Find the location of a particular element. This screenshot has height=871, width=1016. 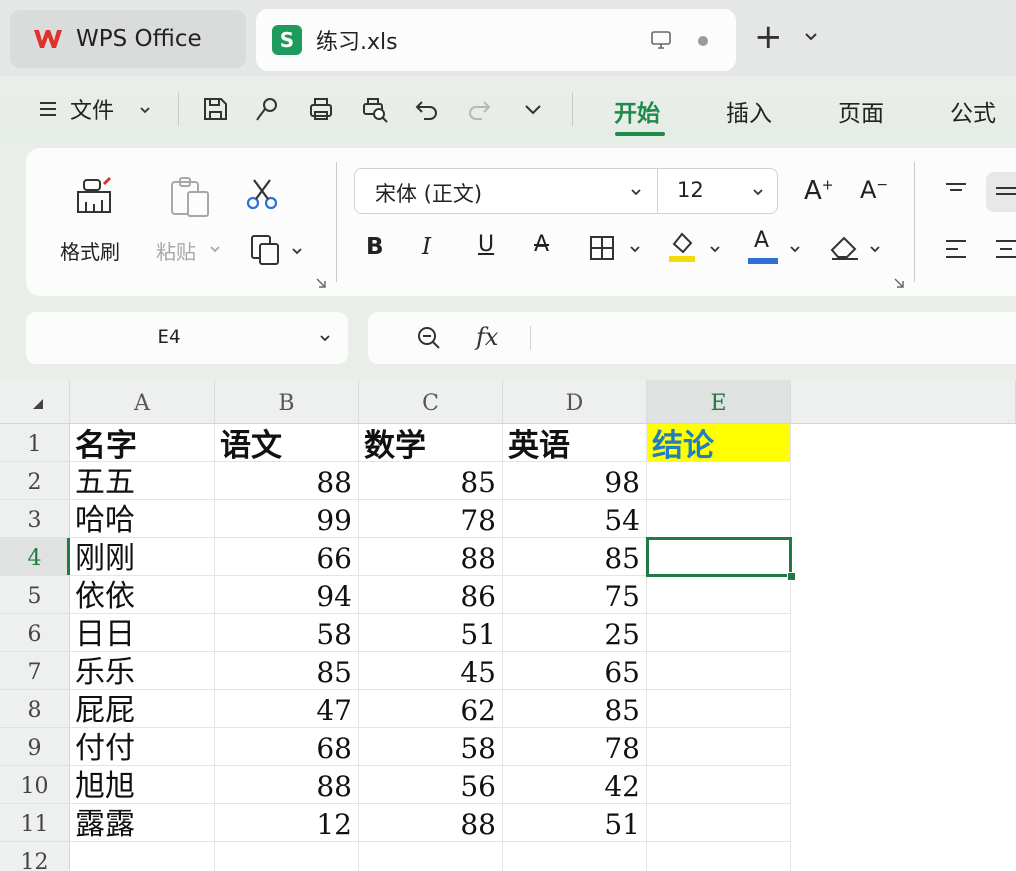

paste-label: 粘贴 is located at coordinates (176, 250).